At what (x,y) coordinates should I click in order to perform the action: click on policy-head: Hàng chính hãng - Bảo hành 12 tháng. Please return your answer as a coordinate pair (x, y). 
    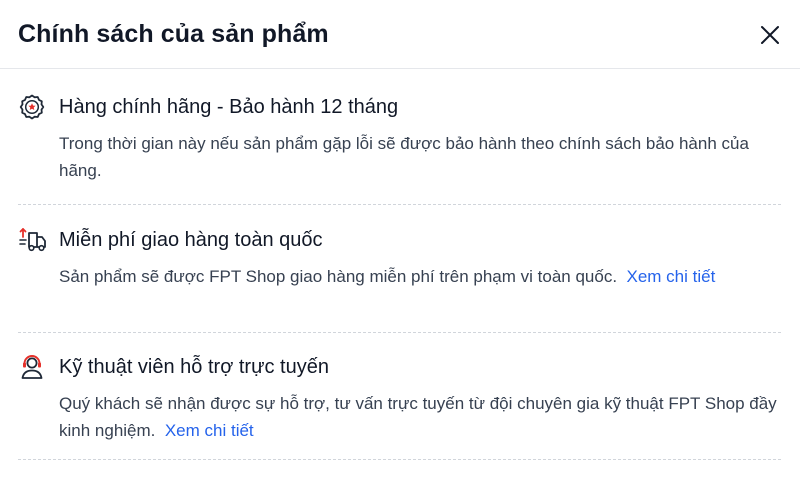
    Looking at the image, I should click on (399, 107).